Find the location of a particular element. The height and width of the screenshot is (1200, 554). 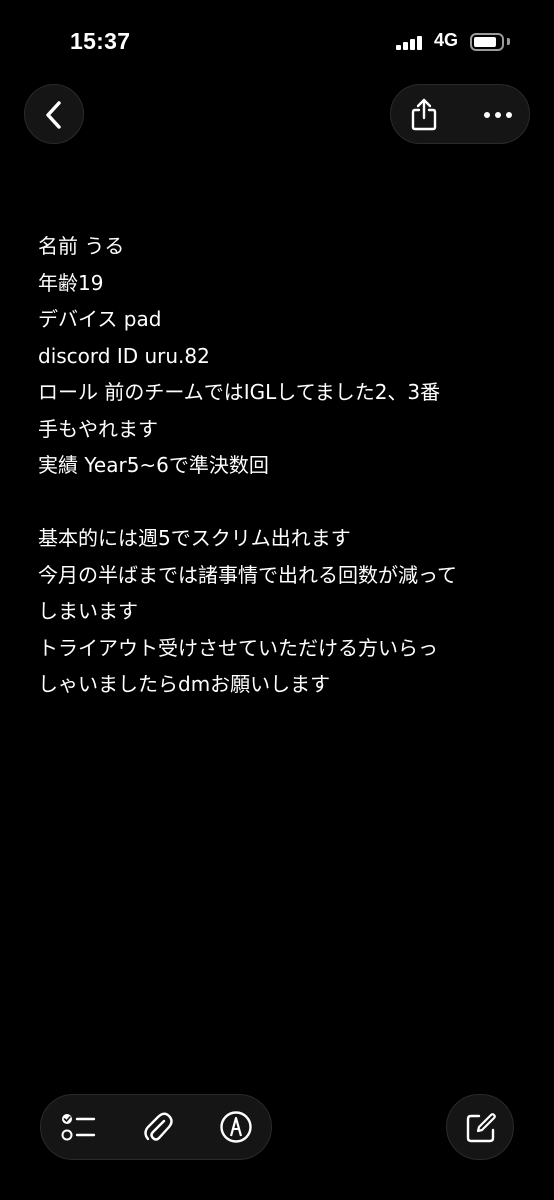

note-line is located at coordinates (278, 502).